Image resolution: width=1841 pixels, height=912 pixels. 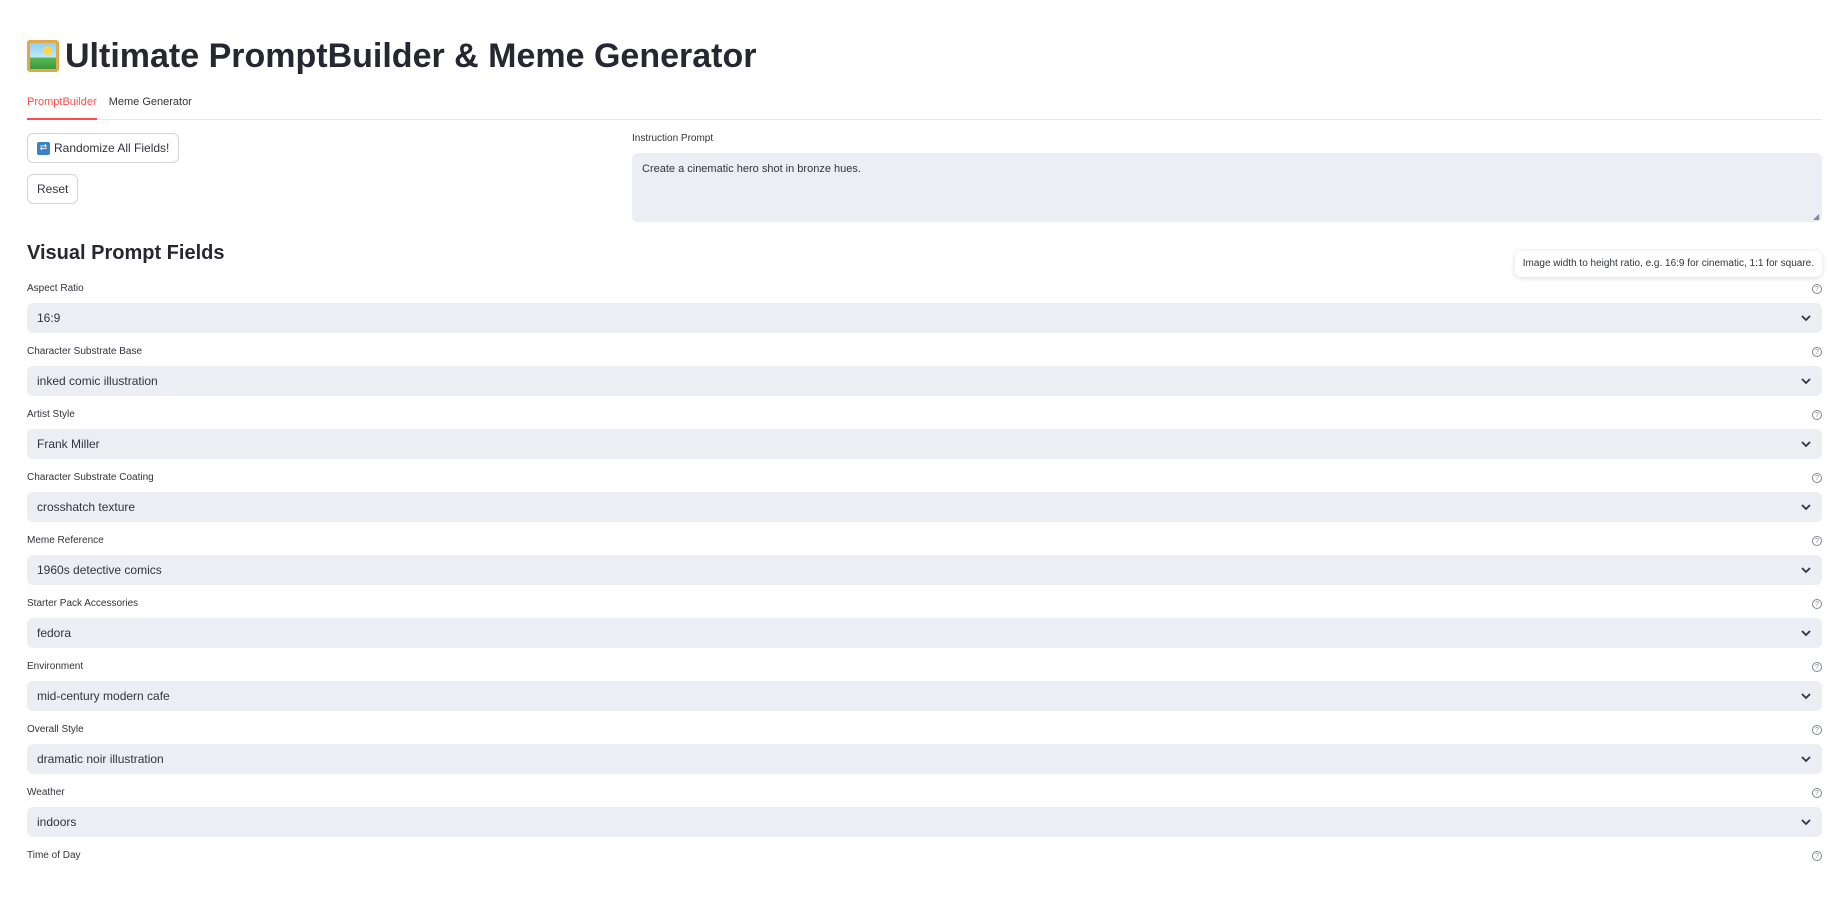 I want to click on app-title-text: Ultimate PromptBuilder & Meme Generator, so click(x=411, y=56).